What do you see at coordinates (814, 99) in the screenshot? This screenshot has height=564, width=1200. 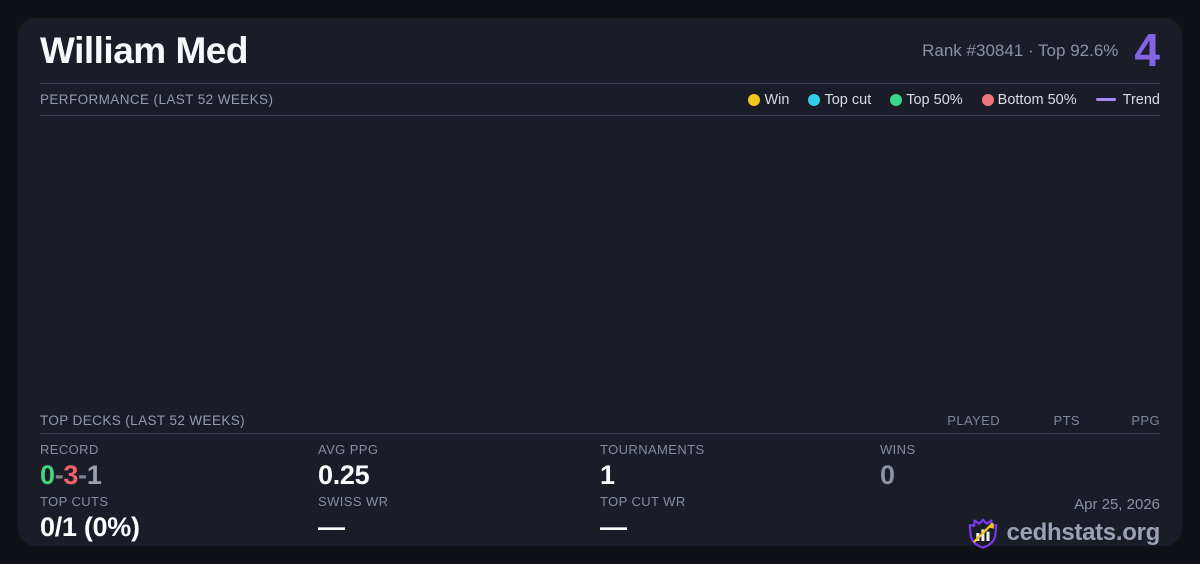 I see `top-cut-dot-icon` at bounding box center [814, 99].